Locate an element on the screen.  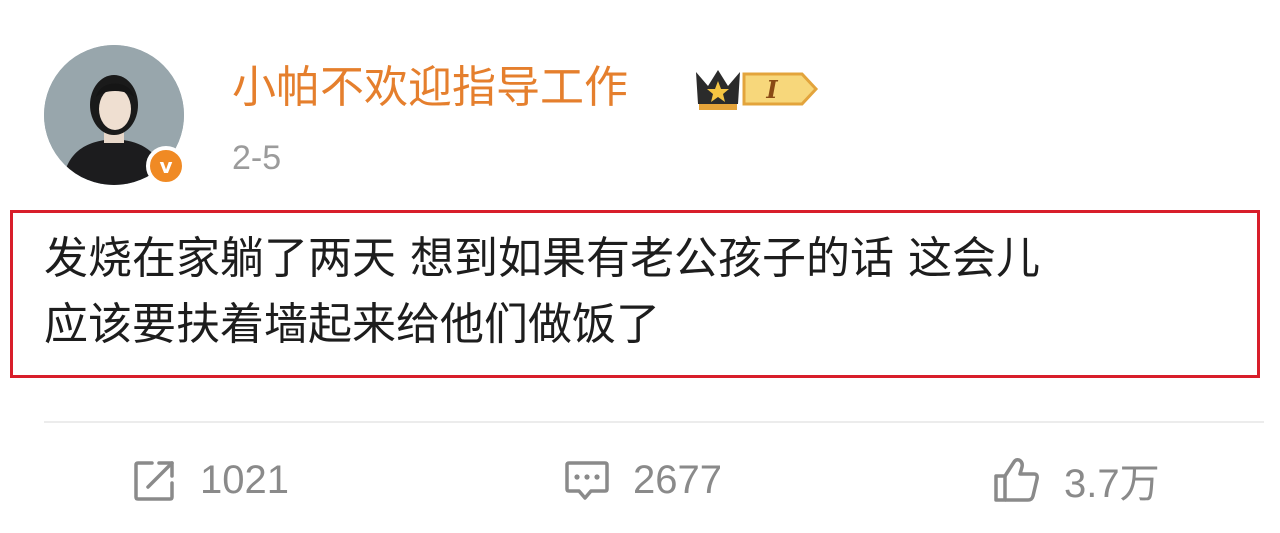
comment-icon is located at coordinates (587, 480).